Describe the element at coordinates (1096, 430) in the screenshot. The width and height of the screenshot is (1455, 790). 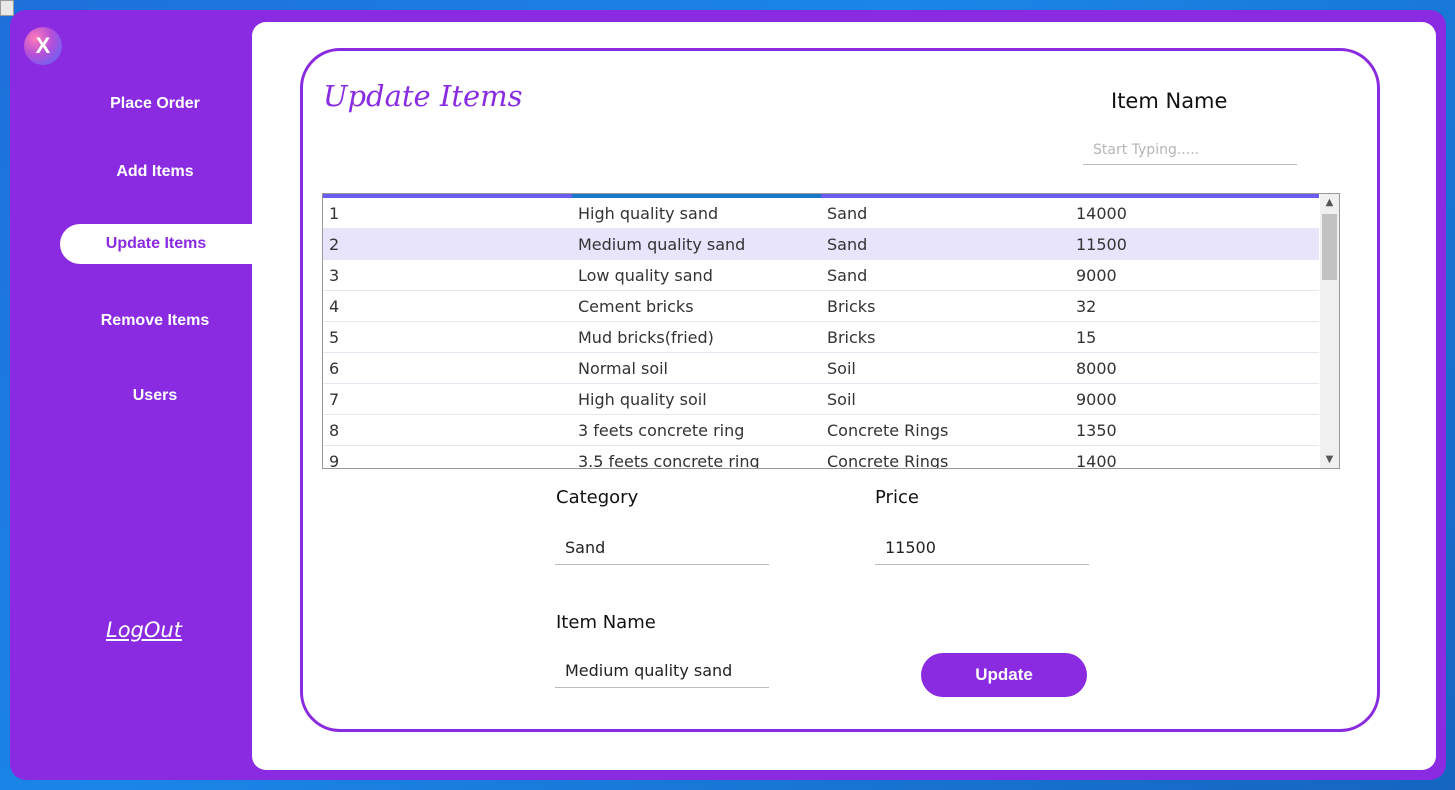
I see `table-cell: 1350` at that location.